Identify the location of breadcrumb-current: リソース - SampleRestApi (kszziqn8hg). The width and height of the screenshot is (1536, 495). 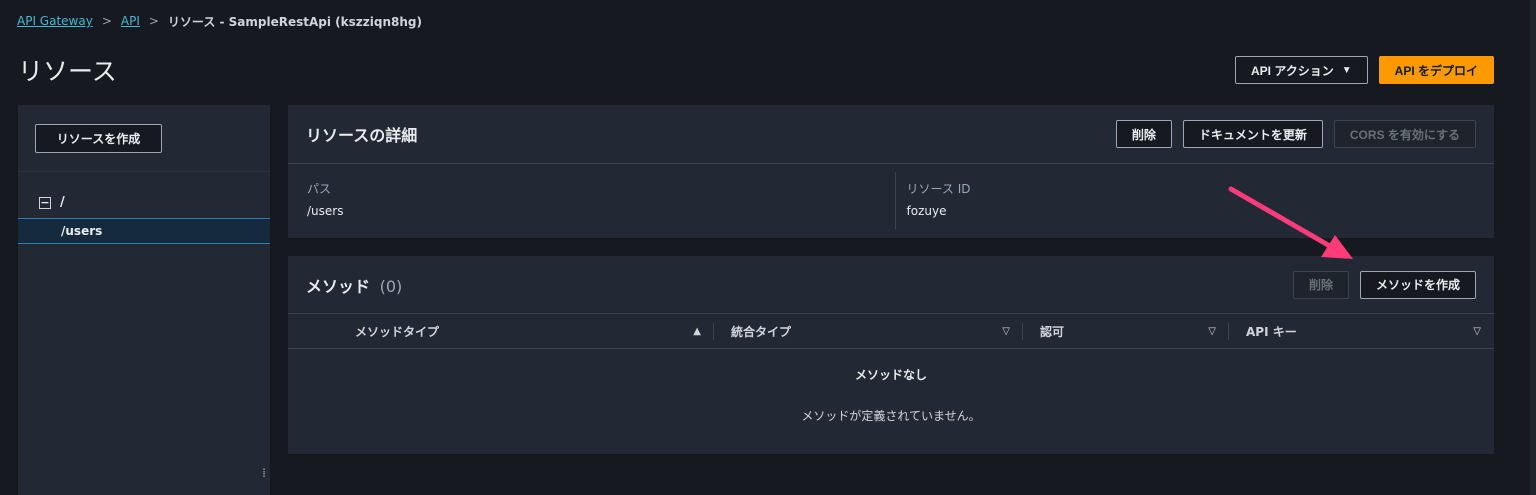
(294, 21).